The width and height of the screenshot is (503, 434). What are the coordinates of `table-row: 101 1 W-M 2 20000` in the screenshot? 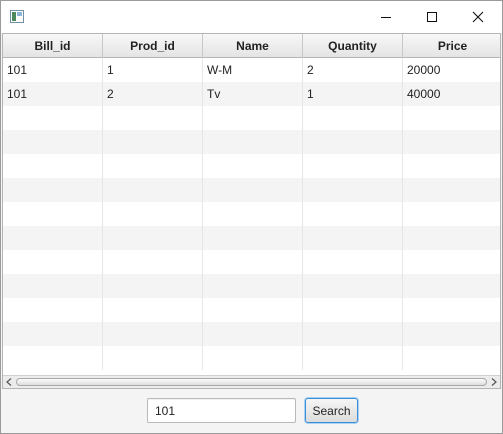 It's located at (251, 70).